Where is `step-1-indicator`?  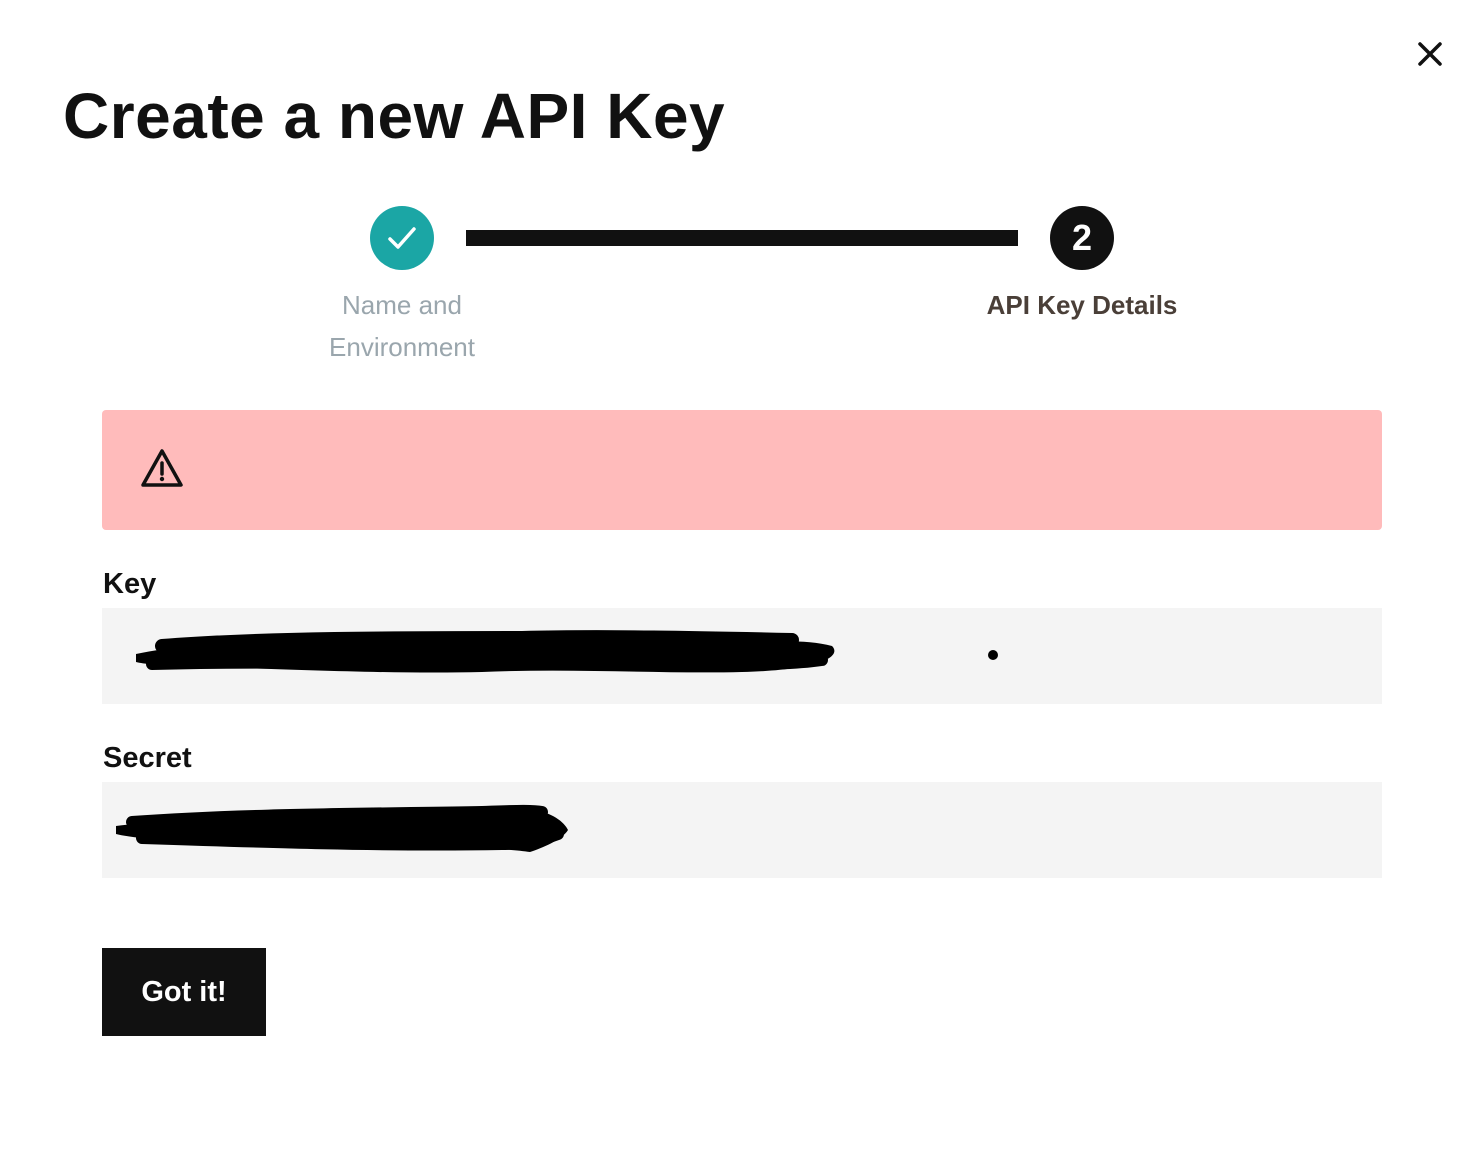
step-1-indicator is located at coordinates (402, 238).